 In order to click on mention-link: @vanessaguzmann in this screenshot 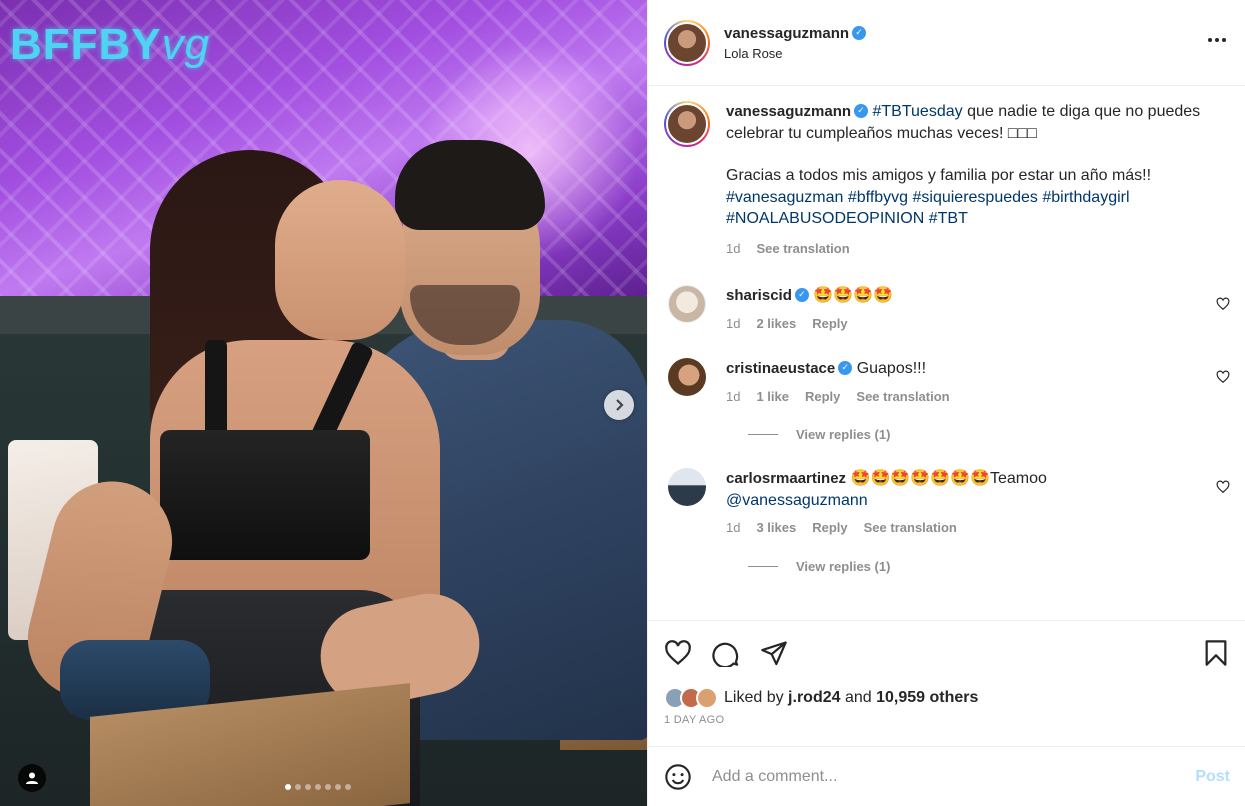, I will do `click(966, 501)`.